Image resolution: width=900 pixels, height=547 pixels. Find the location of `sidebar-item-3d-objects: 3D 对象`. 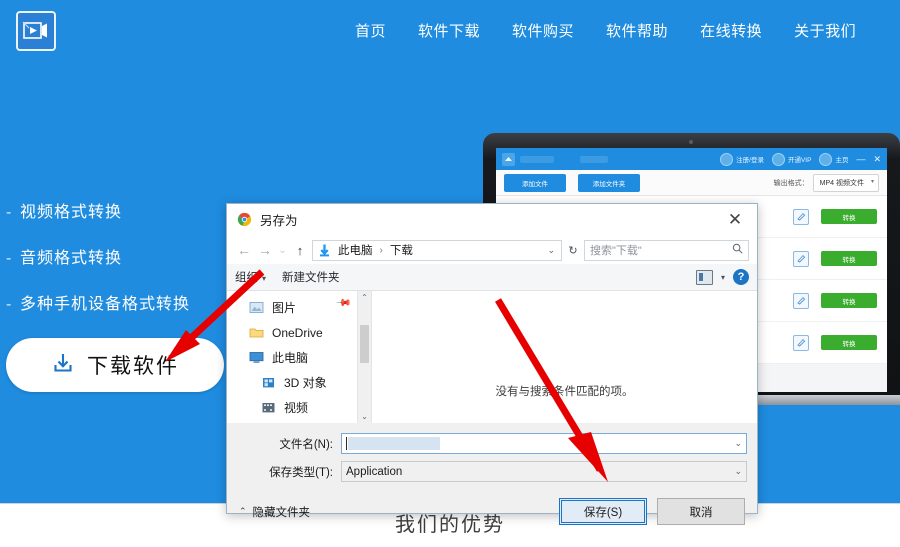

sidebar-item-3d-objects: 3D 对象 is located at coordinates (299, 382).